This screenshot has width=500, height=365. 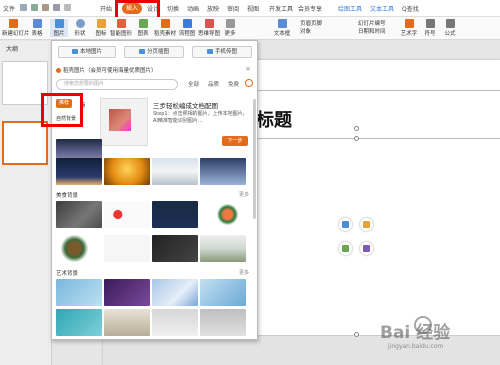 What do you see at coordinates (330, 27) in the screenshot?
I see `header-footer-button: 页眉页脚 对象` at bounding box center [330, 27].